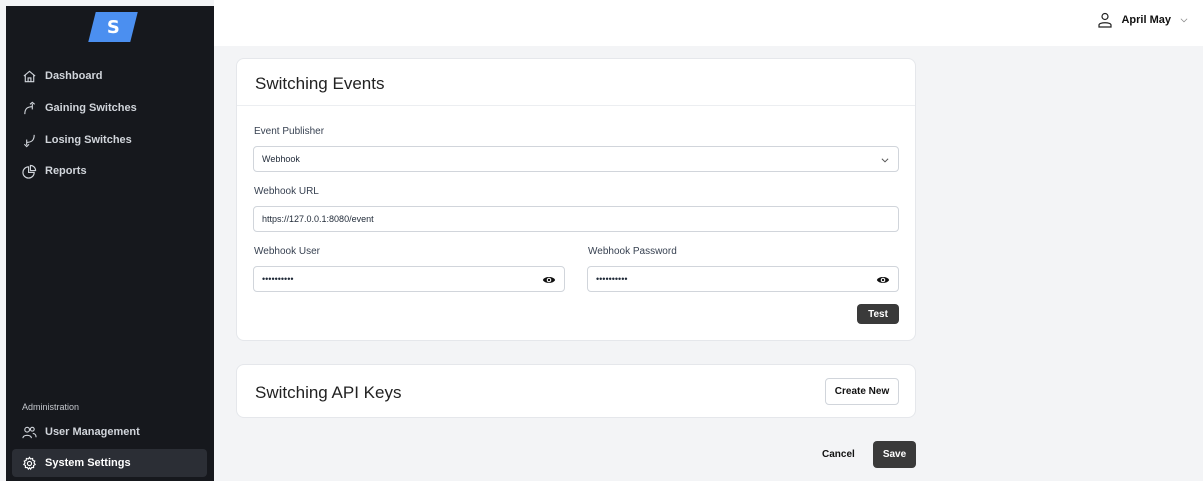  I want to click on sidebar-item-dashboard: Dashboard, so click(62, 76).